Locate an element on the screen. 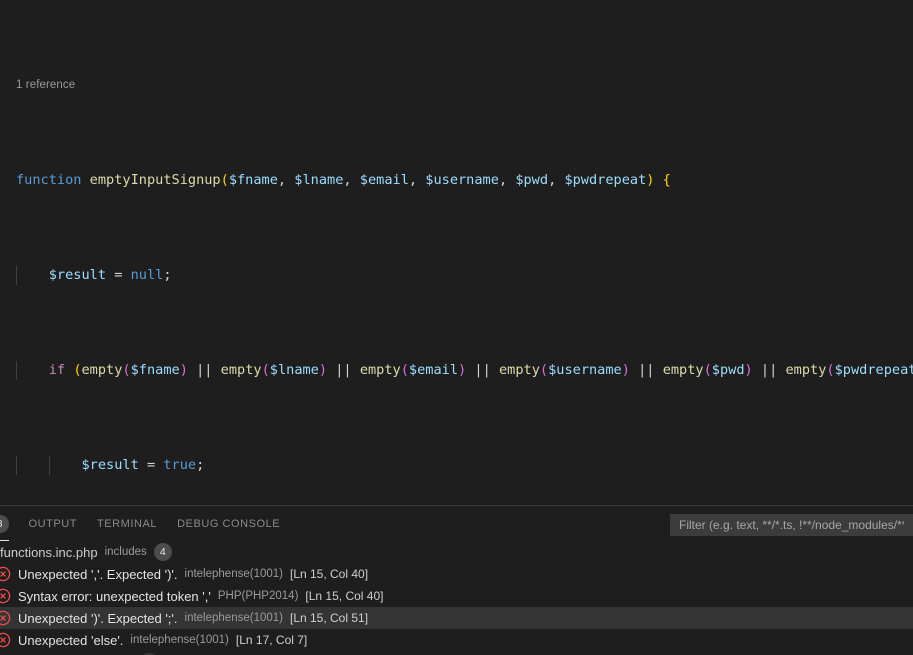 This screenshot has height=655, width=913. problem-location: [Ln 15, Col 51] is located at coordinates (329, 618).